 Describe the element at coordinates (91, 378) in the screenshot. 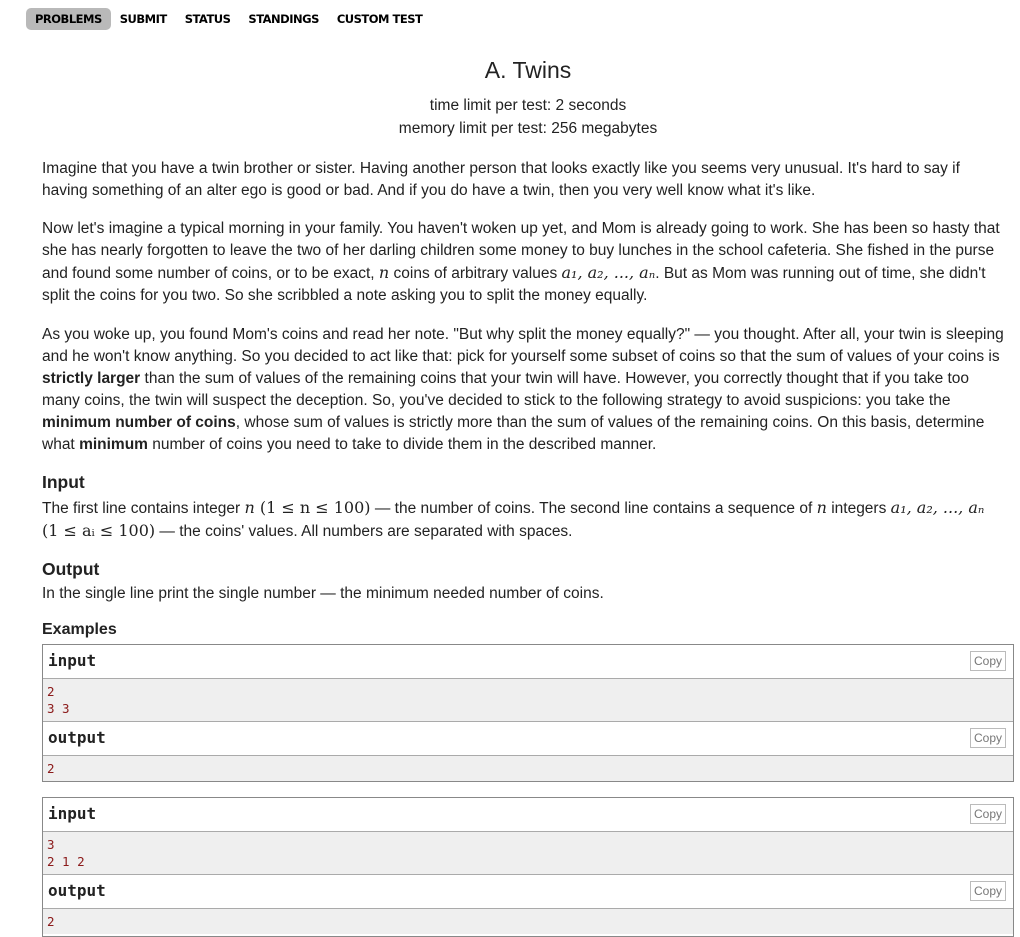

I see `p3-bold-strictly-larger: strictly larger` at that location.